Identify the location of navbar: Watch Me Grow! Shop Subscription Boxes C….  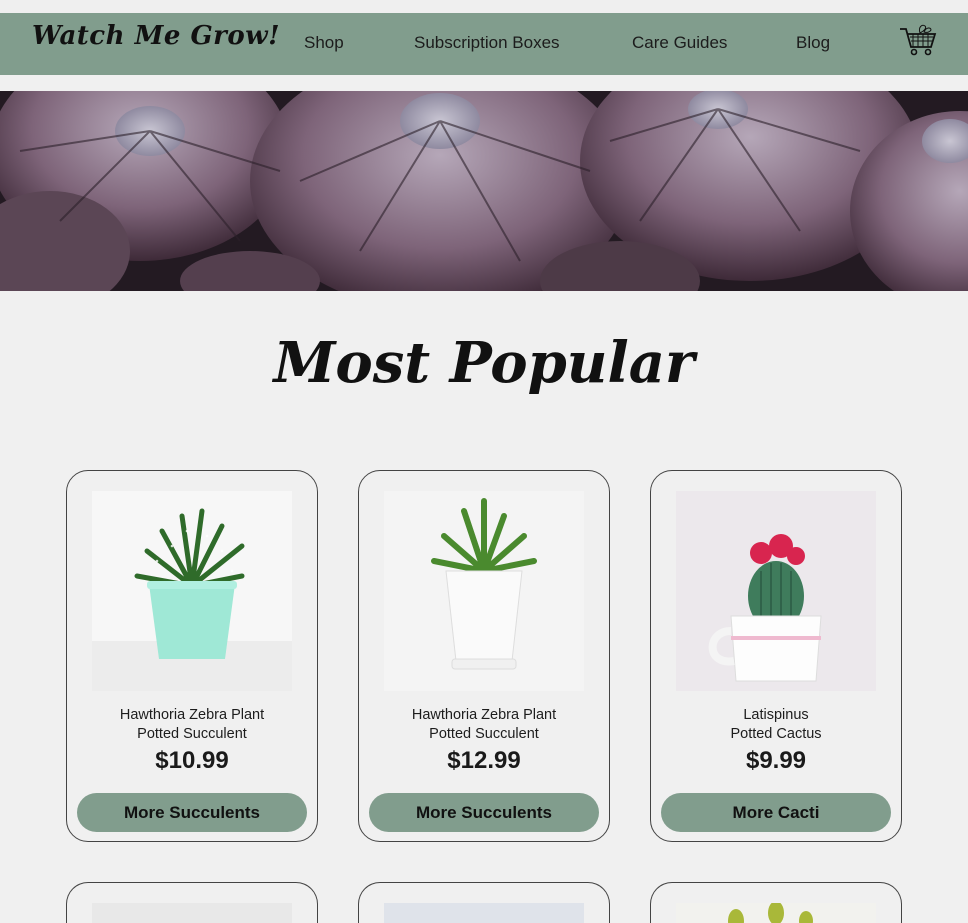
(484, 44).